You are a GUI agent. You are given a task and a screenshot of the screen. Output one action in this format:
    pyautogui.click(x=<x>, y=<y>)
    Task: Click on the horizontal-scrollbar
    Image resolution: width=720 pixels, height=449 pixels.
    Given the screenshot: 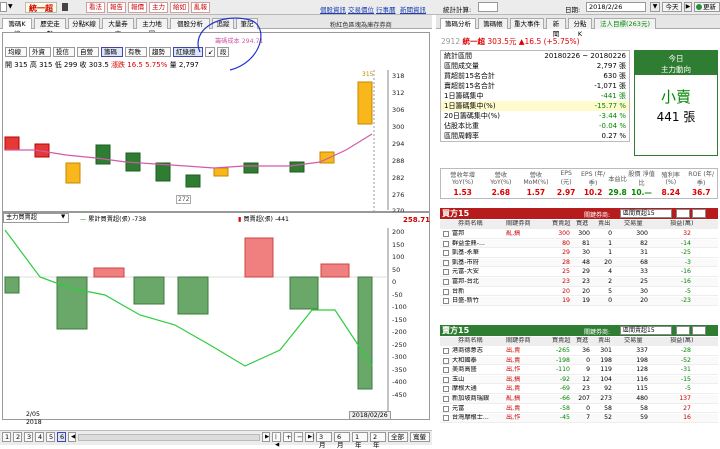 What is the action you would take?
    pyautogui.click(x=169, y=437)
    